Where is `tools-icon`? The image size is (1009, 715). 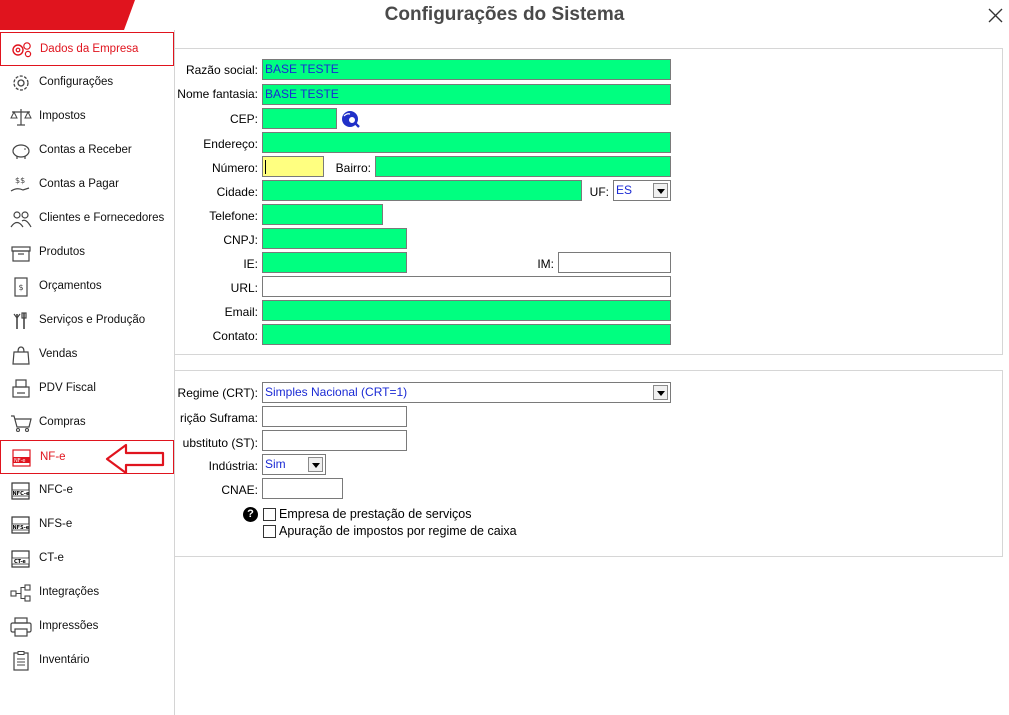 tools-icon is located at coordinates (20, 320).